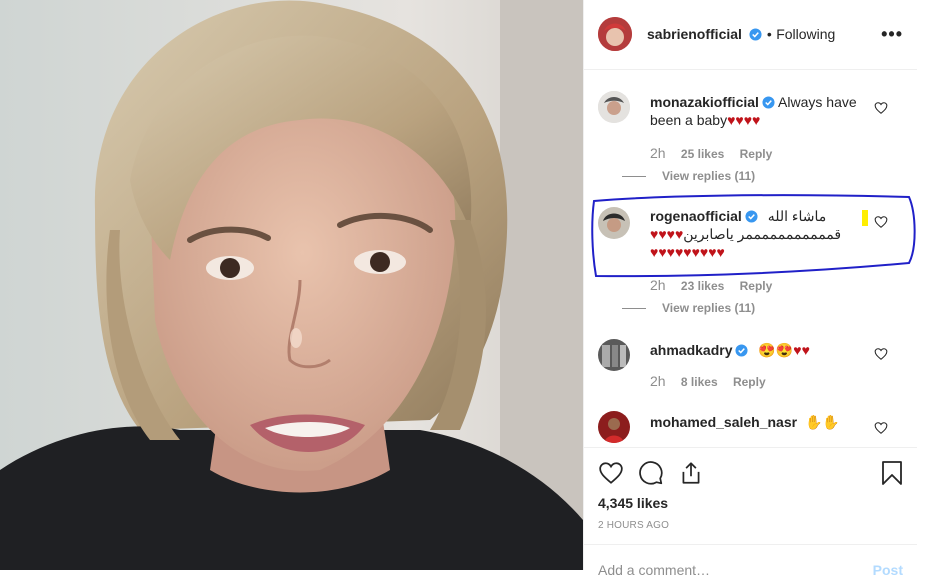 This screenshot has width=925, height=578. I want to click on highlighter-mark, so click(865, 218).